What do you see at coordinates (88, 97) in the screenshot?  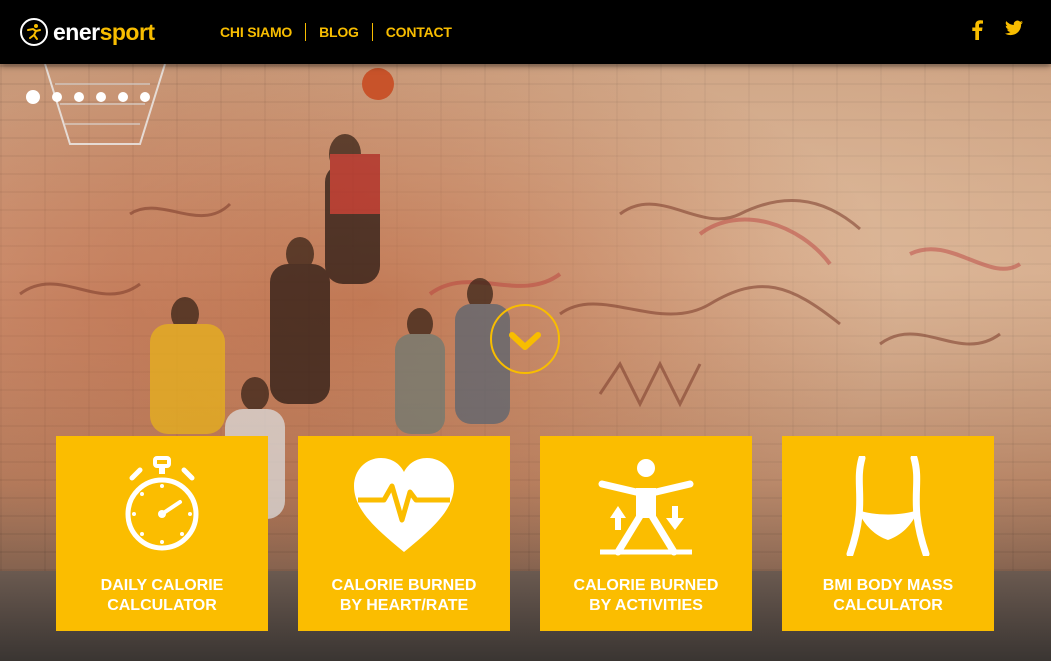 I see `slider-pagination` at bounding box center [88, 97].